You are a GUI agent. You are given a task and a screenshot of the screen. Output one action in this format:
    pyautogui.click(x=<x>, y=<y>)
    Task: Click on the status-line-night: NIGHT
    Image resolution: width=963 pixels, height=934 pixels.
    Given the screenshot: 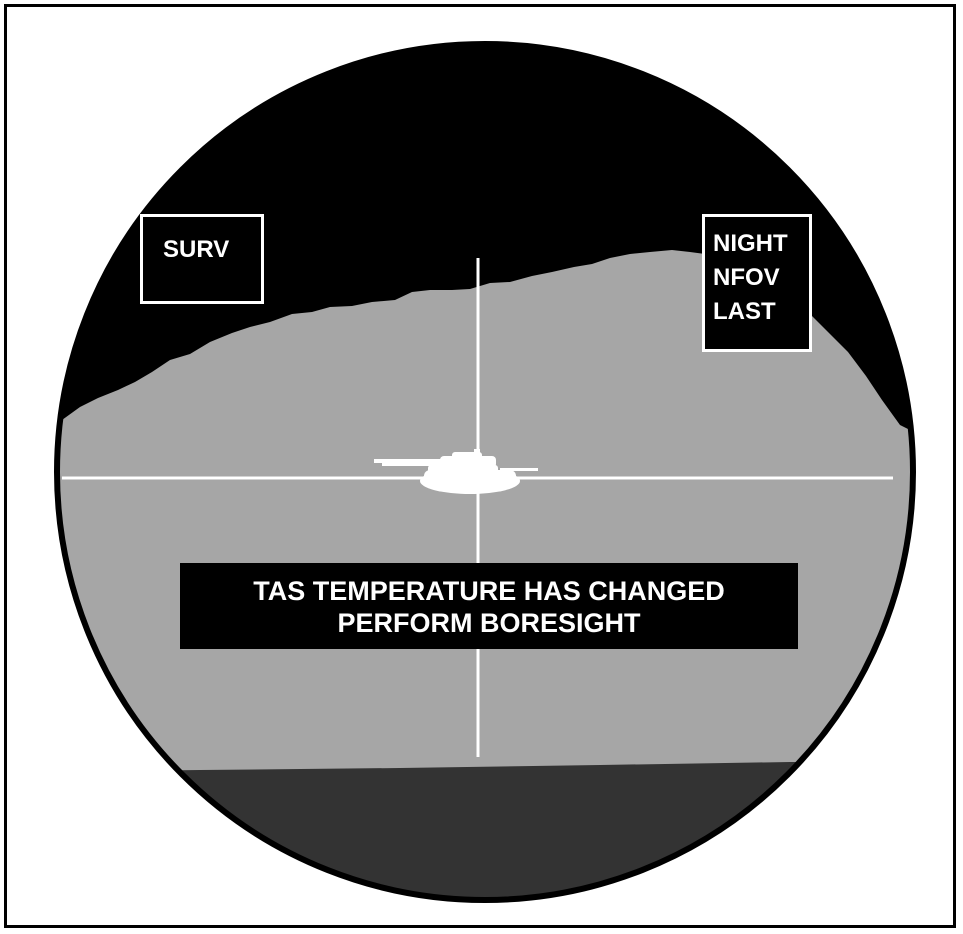 What is the action you would take?
    pyautogui.click(x=750, y=243)
    